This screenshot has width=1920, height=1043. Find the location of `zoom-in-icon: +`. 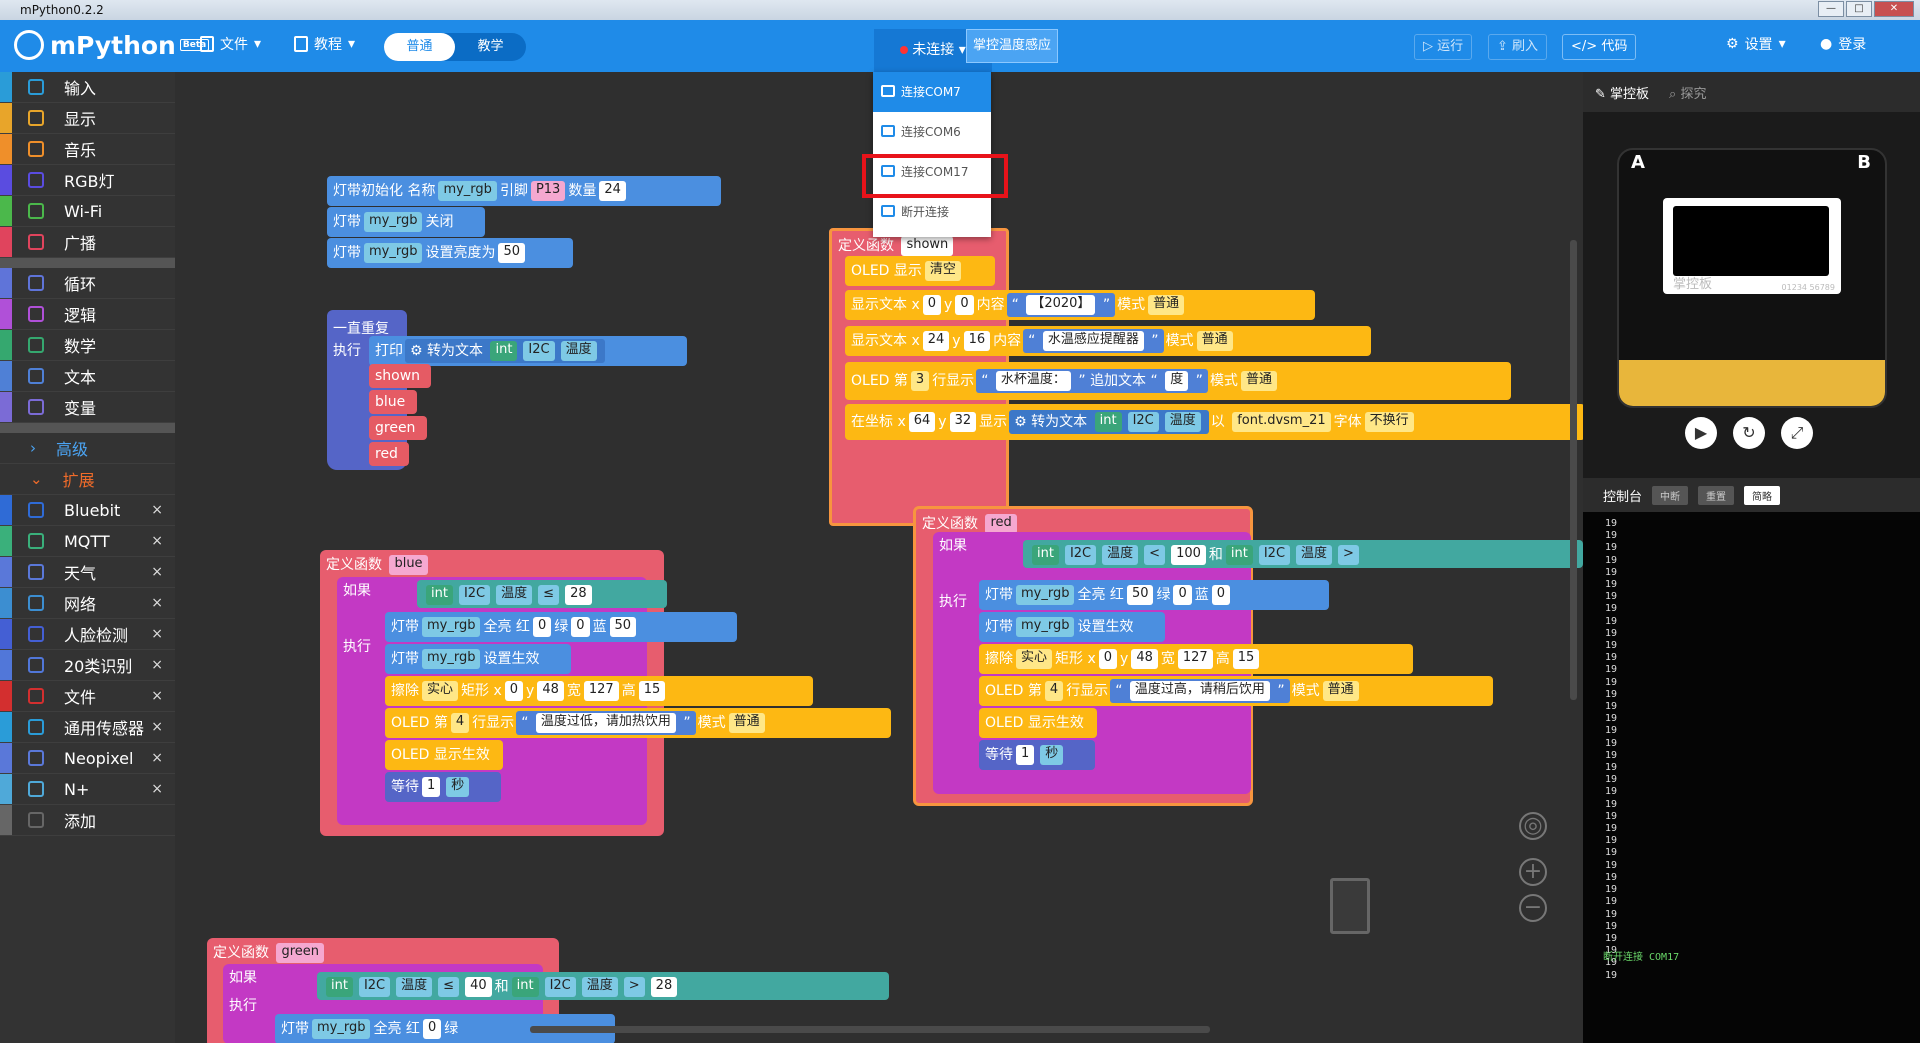

zoom-in-icon: + is located at coordinates (1533, 872).